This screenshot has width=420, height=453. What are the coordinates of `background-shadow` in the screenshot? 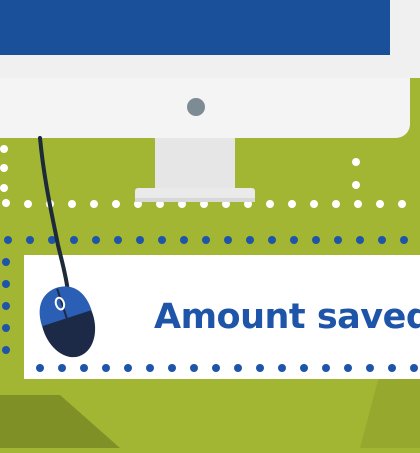 It's located at (60, 421).